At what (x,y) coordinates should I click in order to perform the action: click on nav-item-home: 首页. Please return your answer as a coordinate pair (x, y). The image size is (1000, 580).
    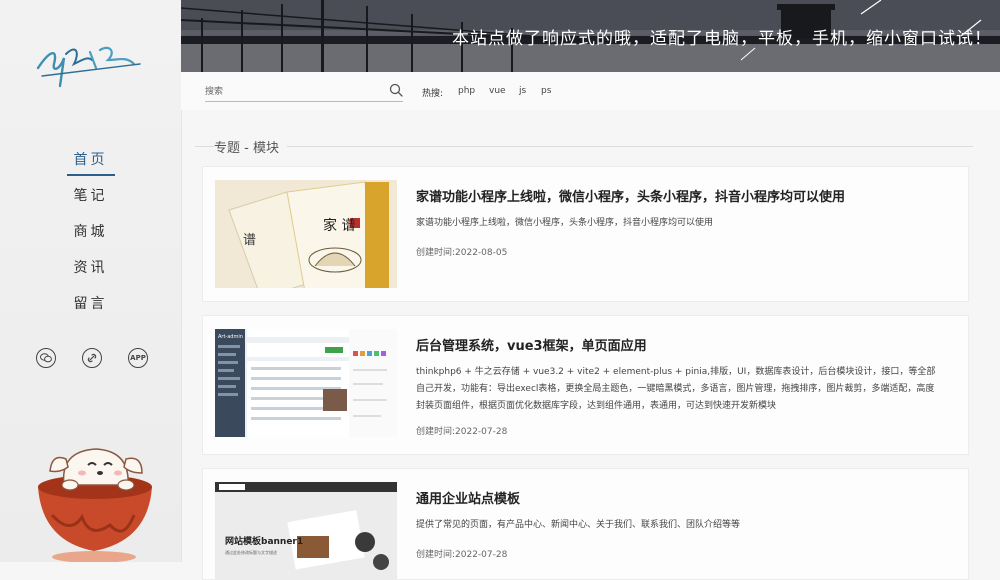
    Looking at the image, I should click on (90, 166).